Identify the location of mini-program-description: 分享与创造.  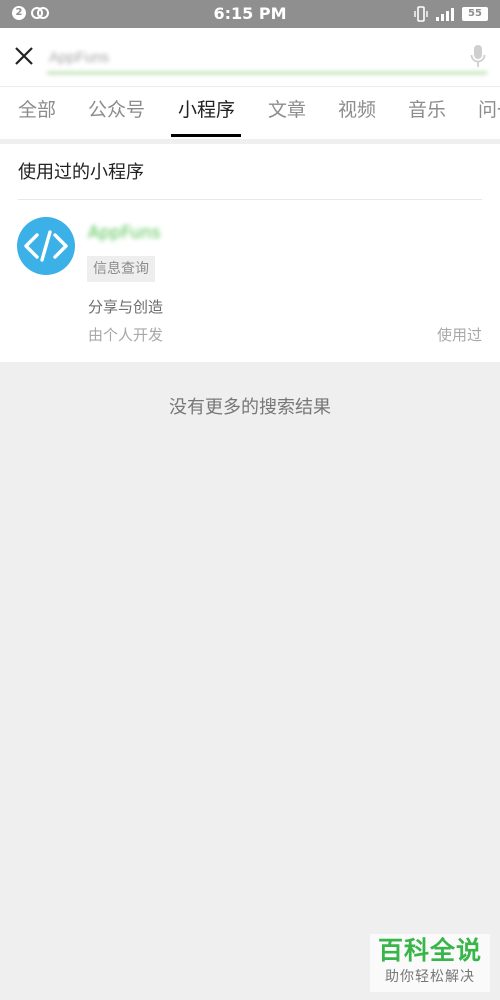
(126, 307).